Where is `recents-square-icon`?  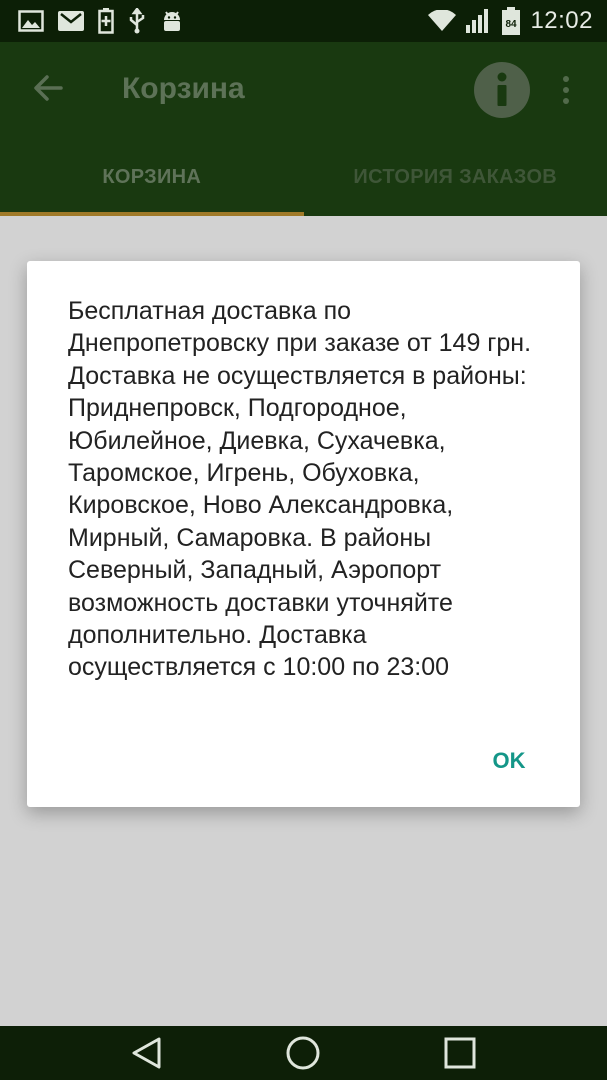
recents-square-icon is located at coordinates (460, 1053).